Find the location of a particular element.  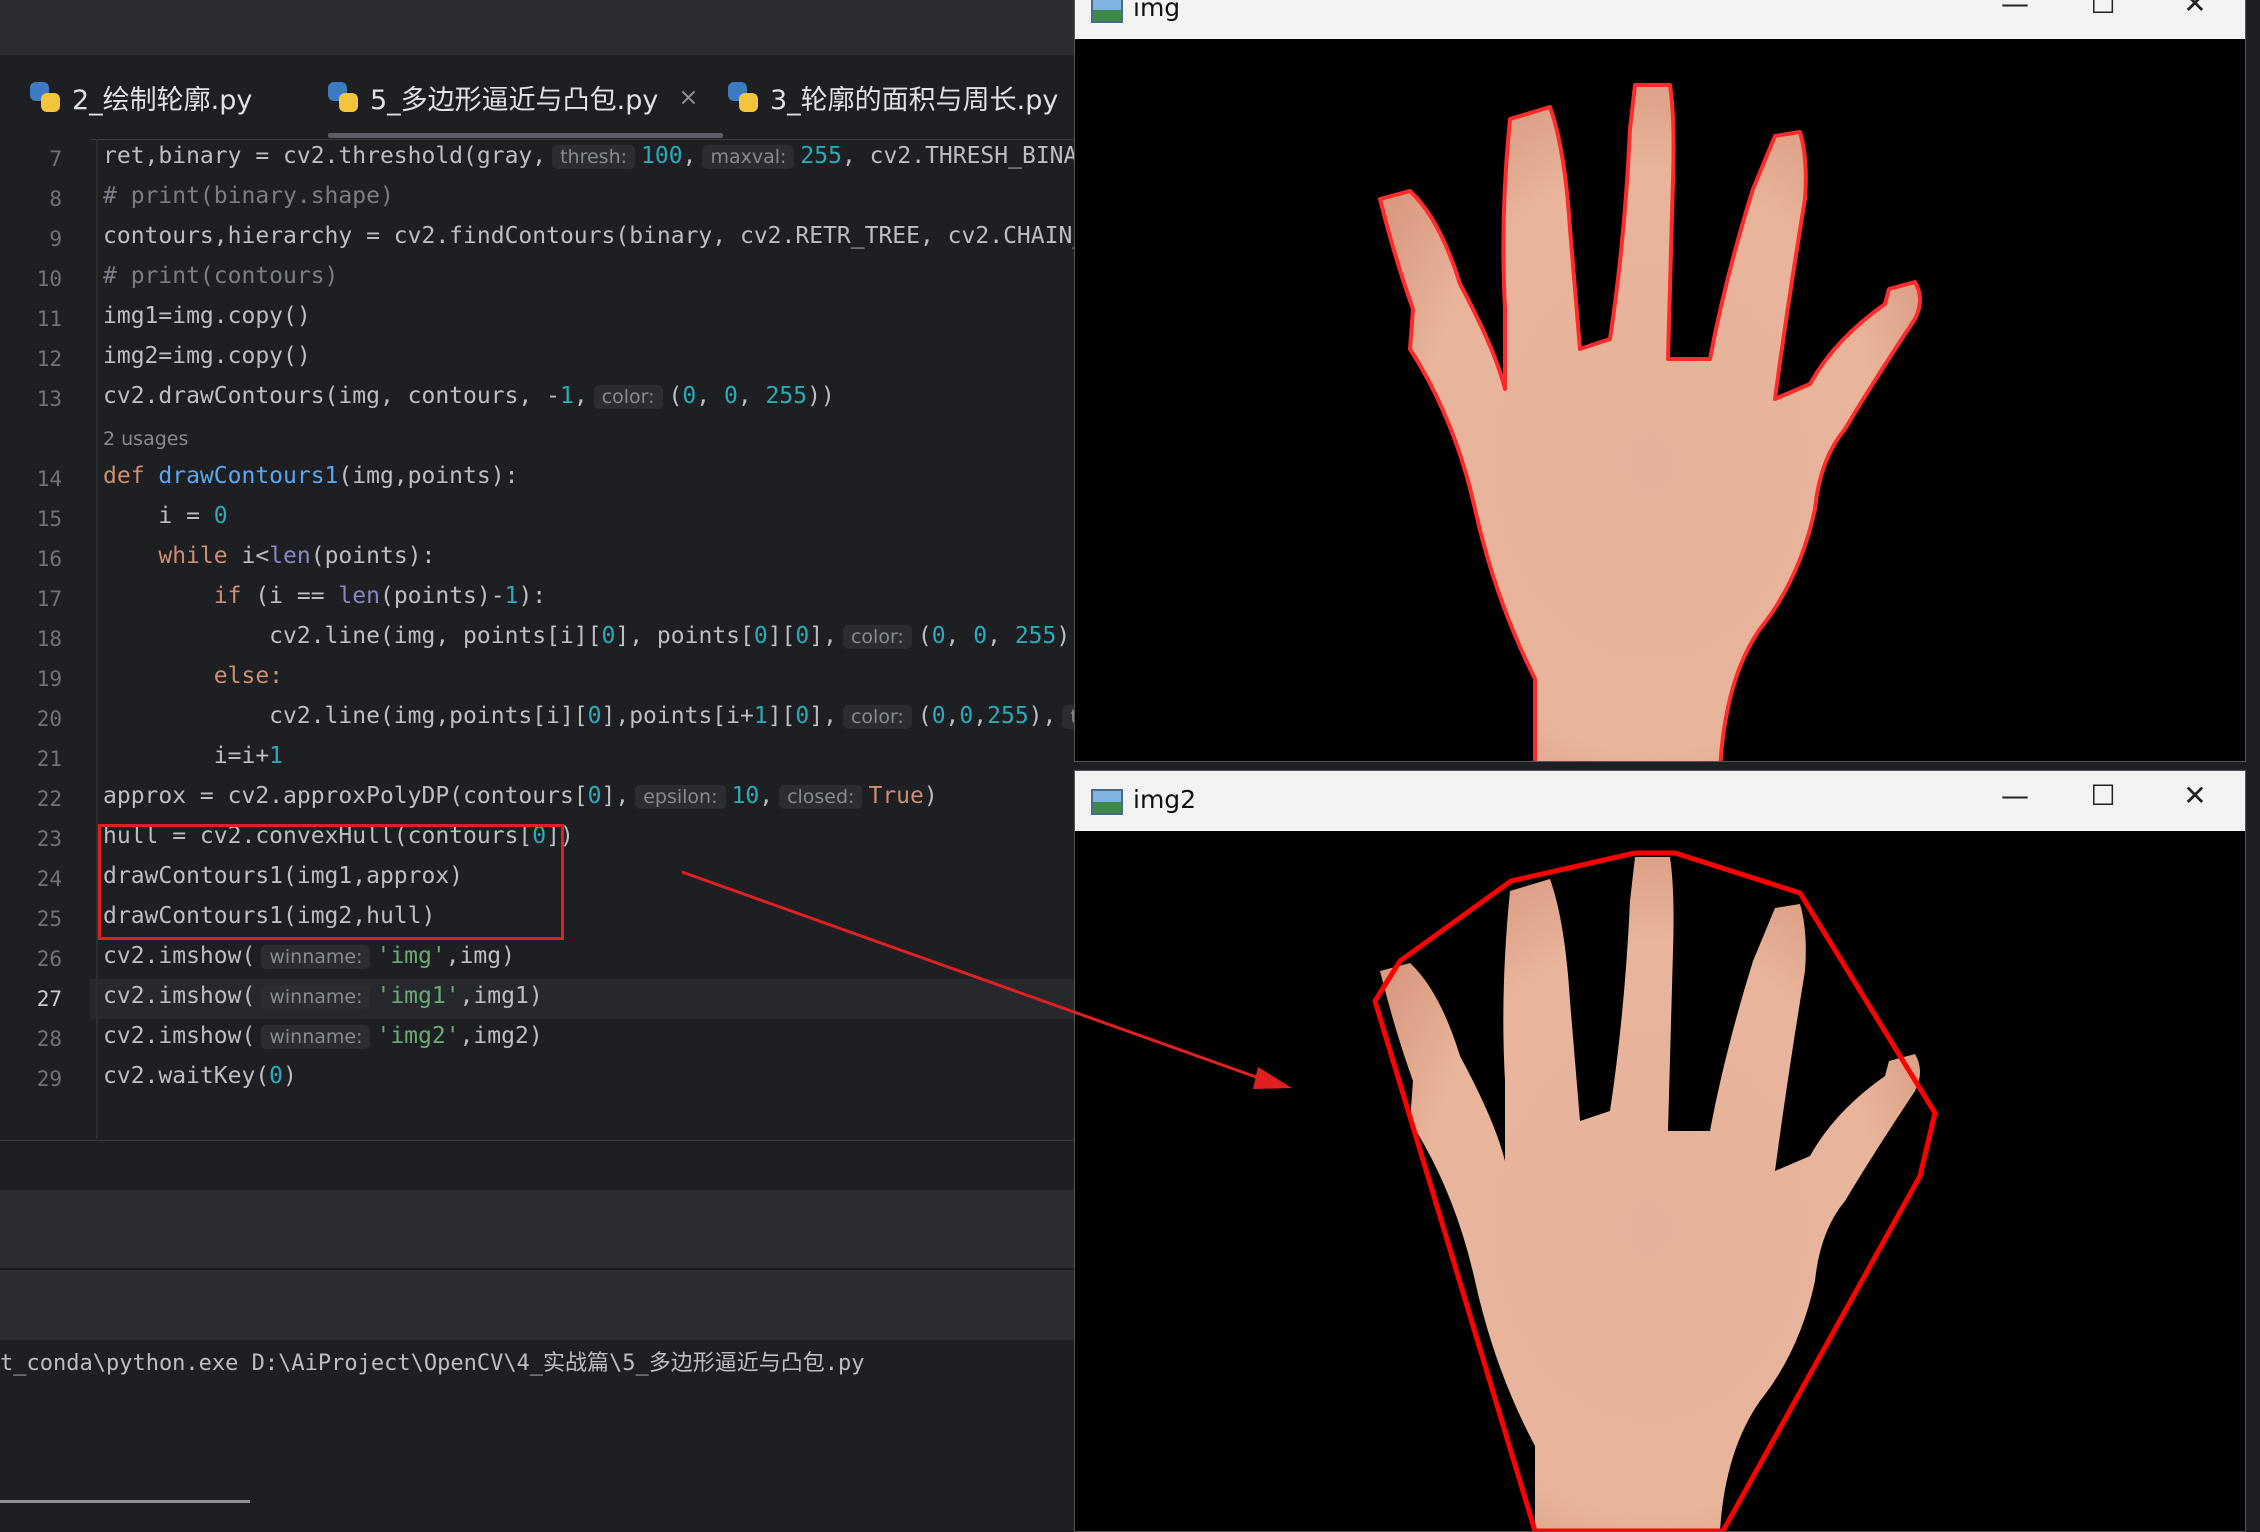

annotation-arrow is located at coordinates (986, 979).